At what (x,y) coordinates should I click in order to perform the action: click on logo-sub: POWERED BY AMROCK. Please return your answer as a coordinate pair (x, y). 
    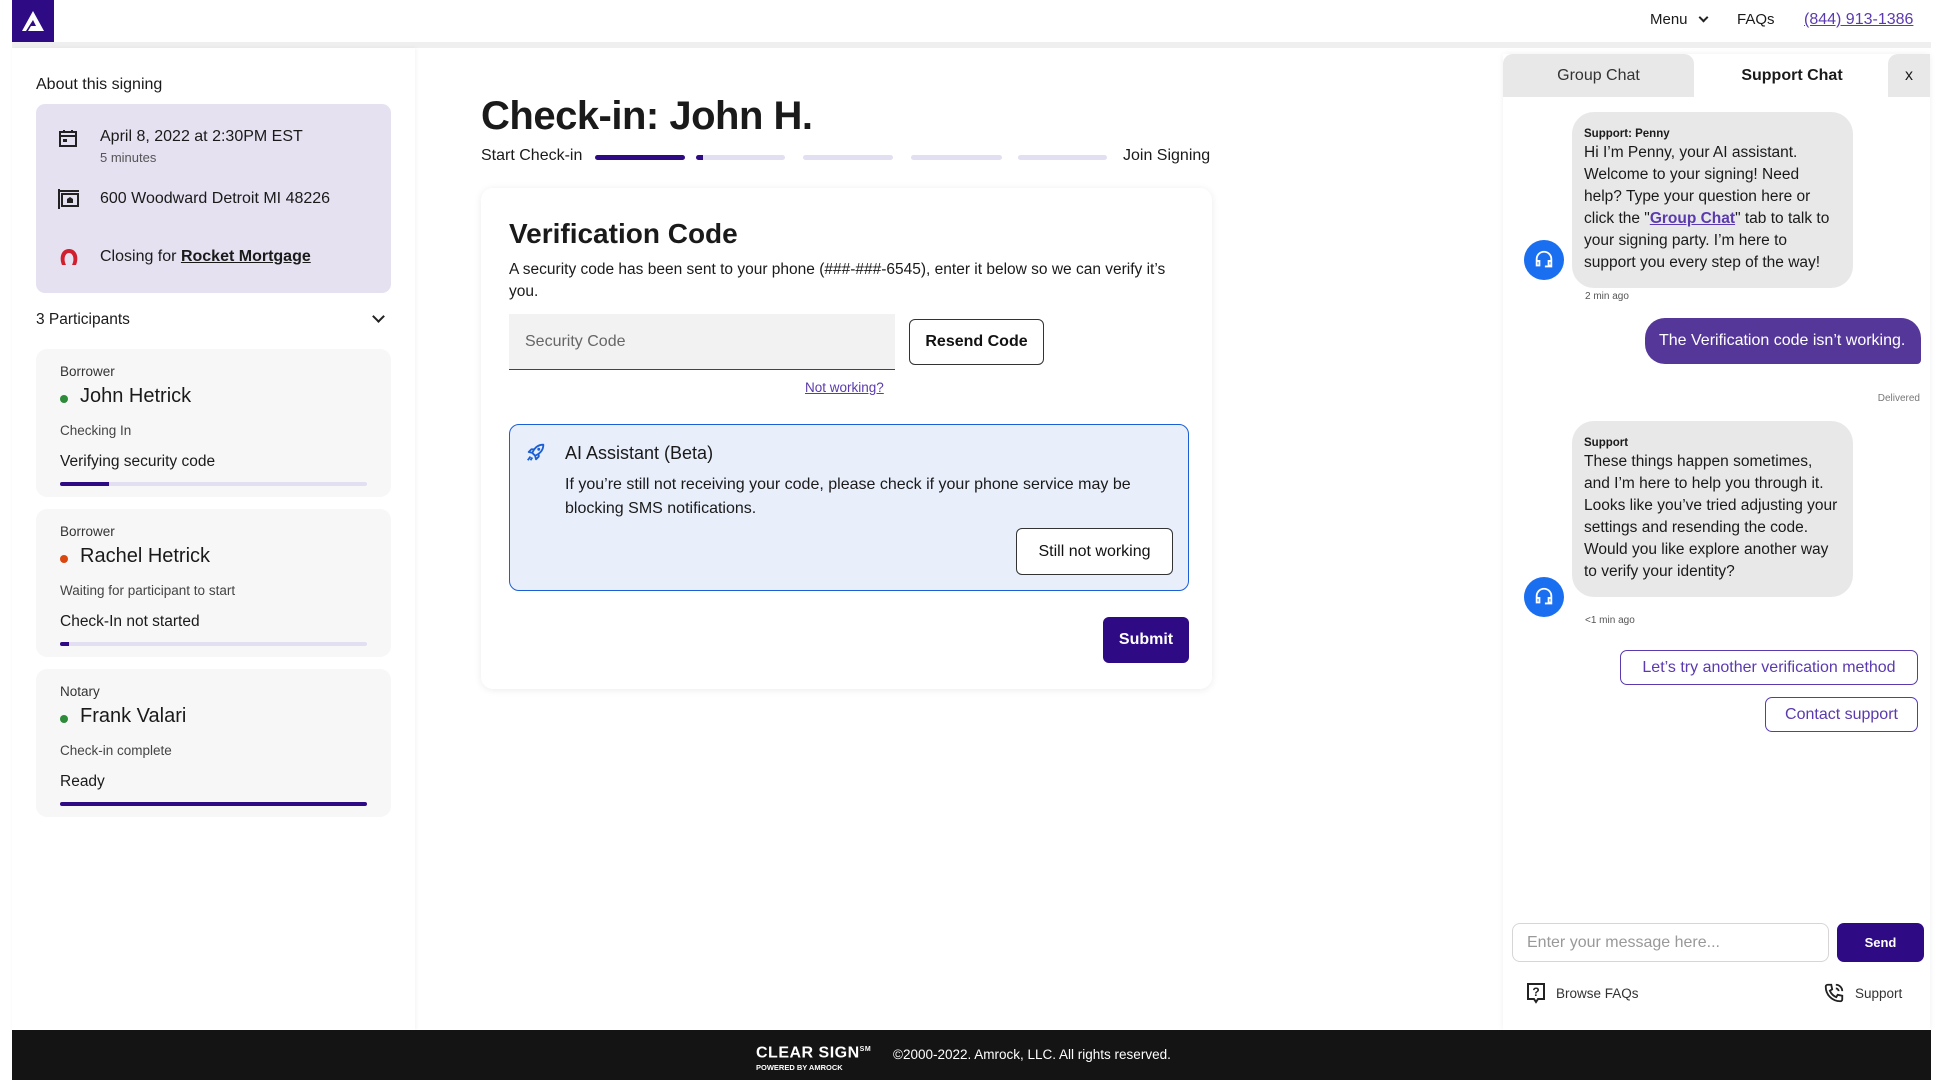
    Looking at the image, I should click on (799, 1068).